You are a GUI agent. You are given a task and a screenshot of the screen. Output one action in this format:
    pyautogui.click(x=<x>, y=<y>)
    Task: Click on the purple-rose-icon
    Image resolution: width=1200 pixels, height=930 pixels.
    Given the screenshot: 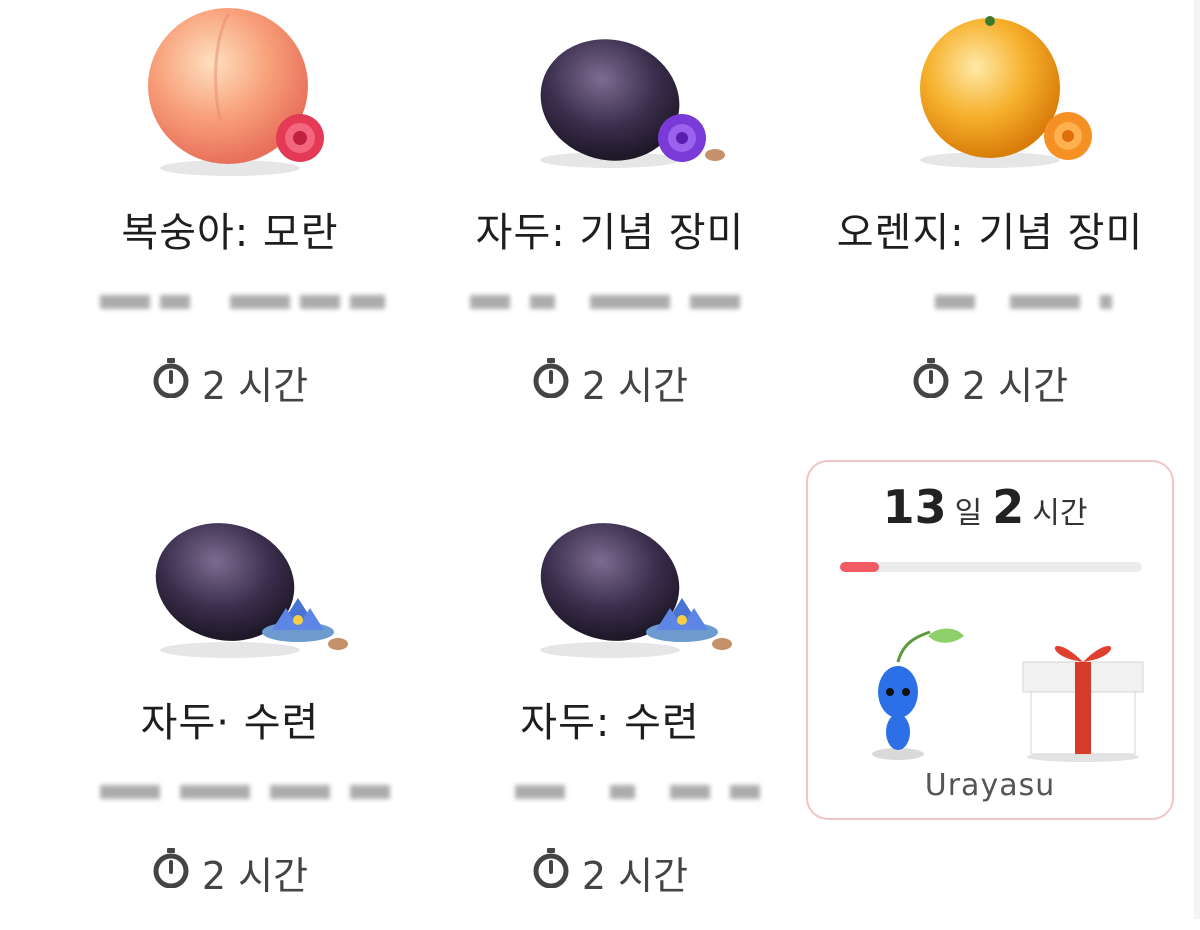 What is the action you would take?
    pyautogui.click(x=691, y=138)
    